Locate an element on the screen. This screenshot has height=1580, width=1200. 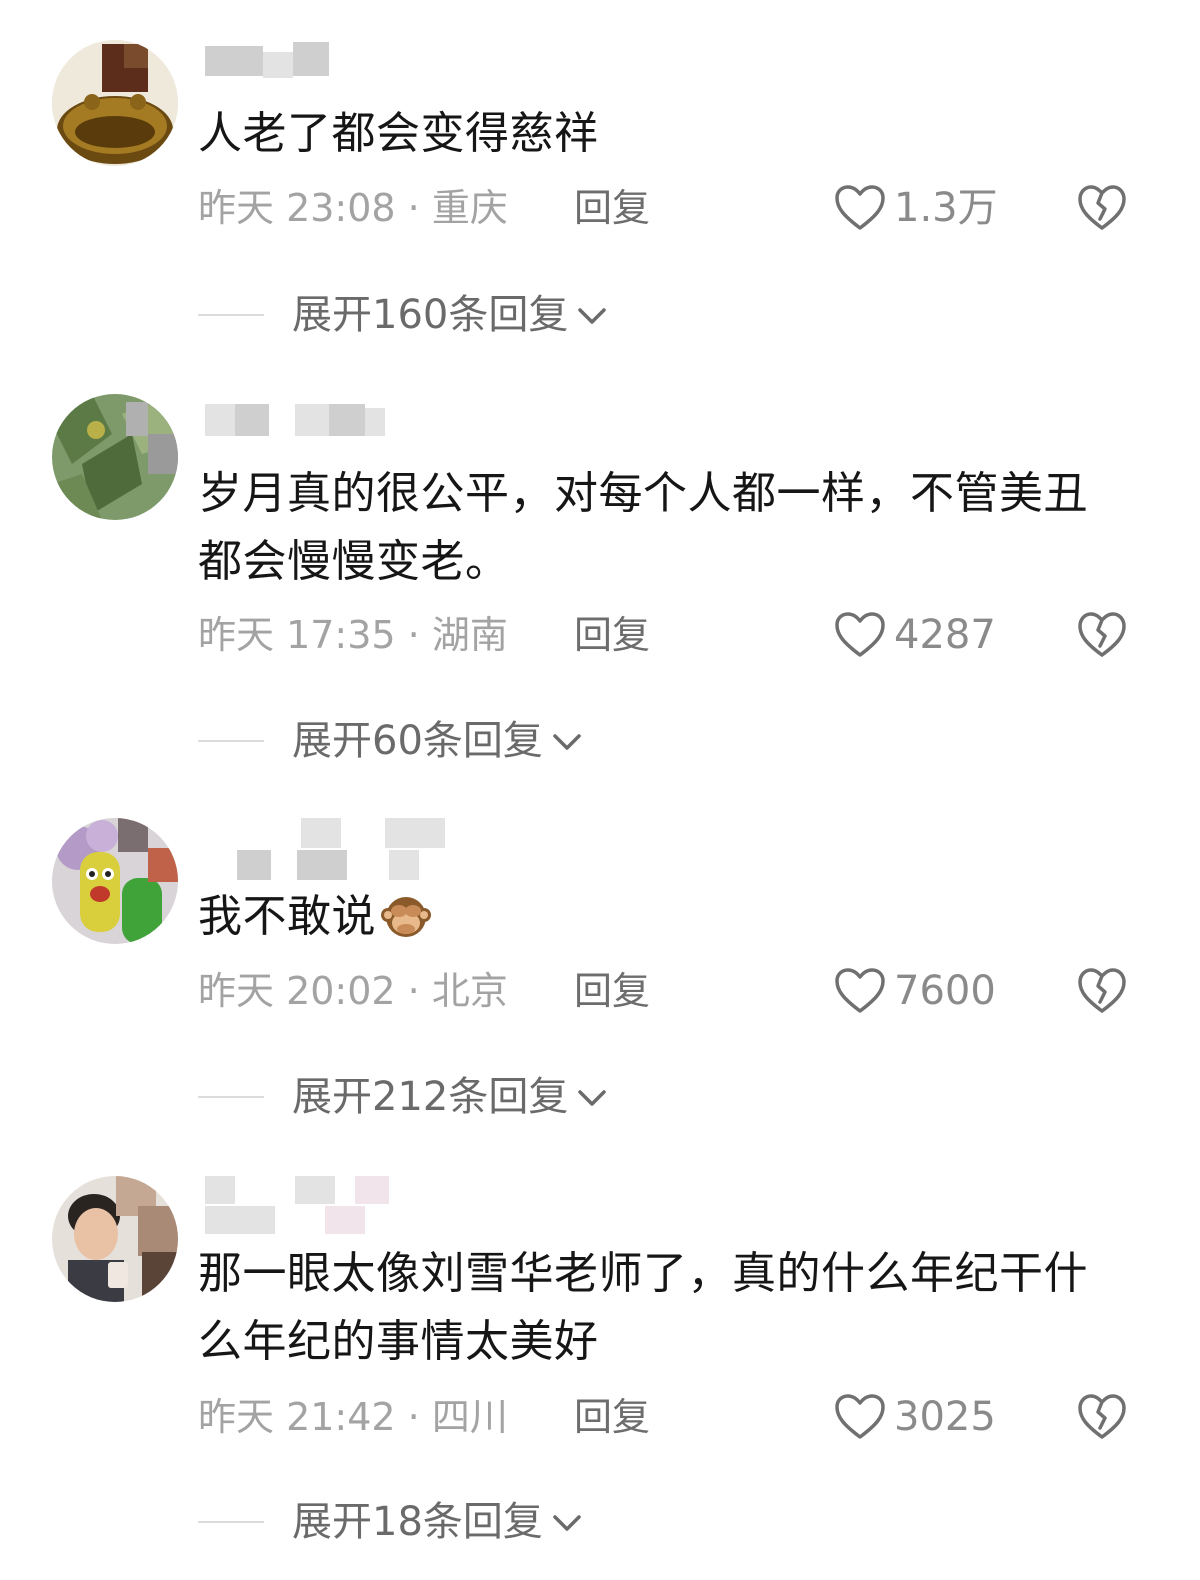
comment-location: 四川 is located at coordinates (469, 1417).